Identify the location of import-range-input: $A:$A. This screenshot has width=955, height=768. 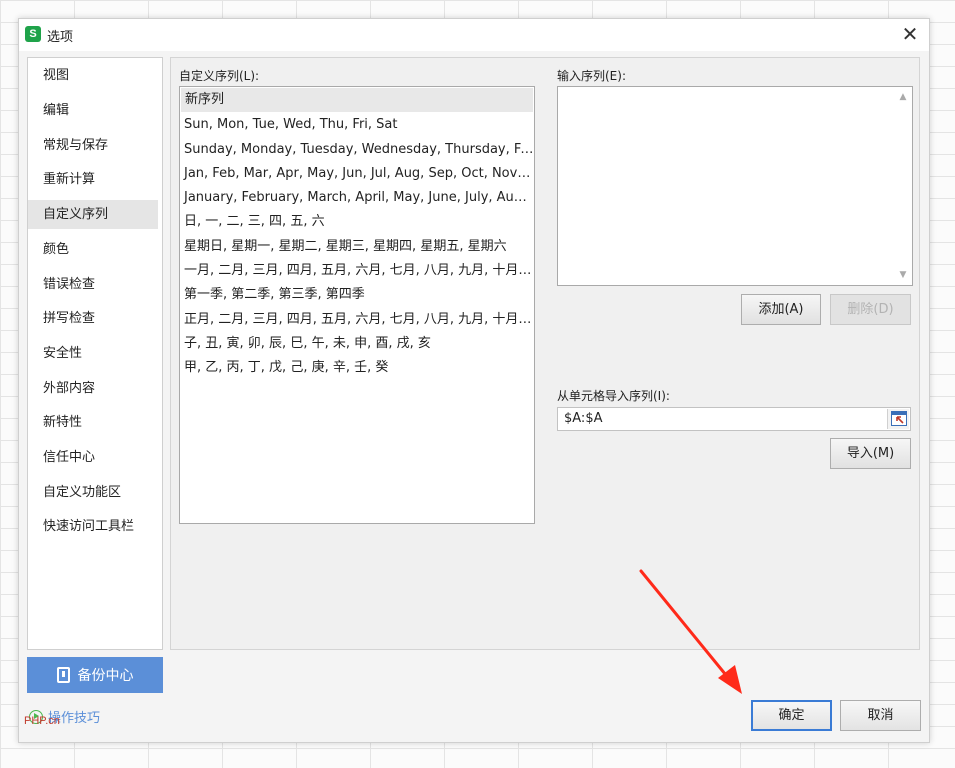
(734, 419).